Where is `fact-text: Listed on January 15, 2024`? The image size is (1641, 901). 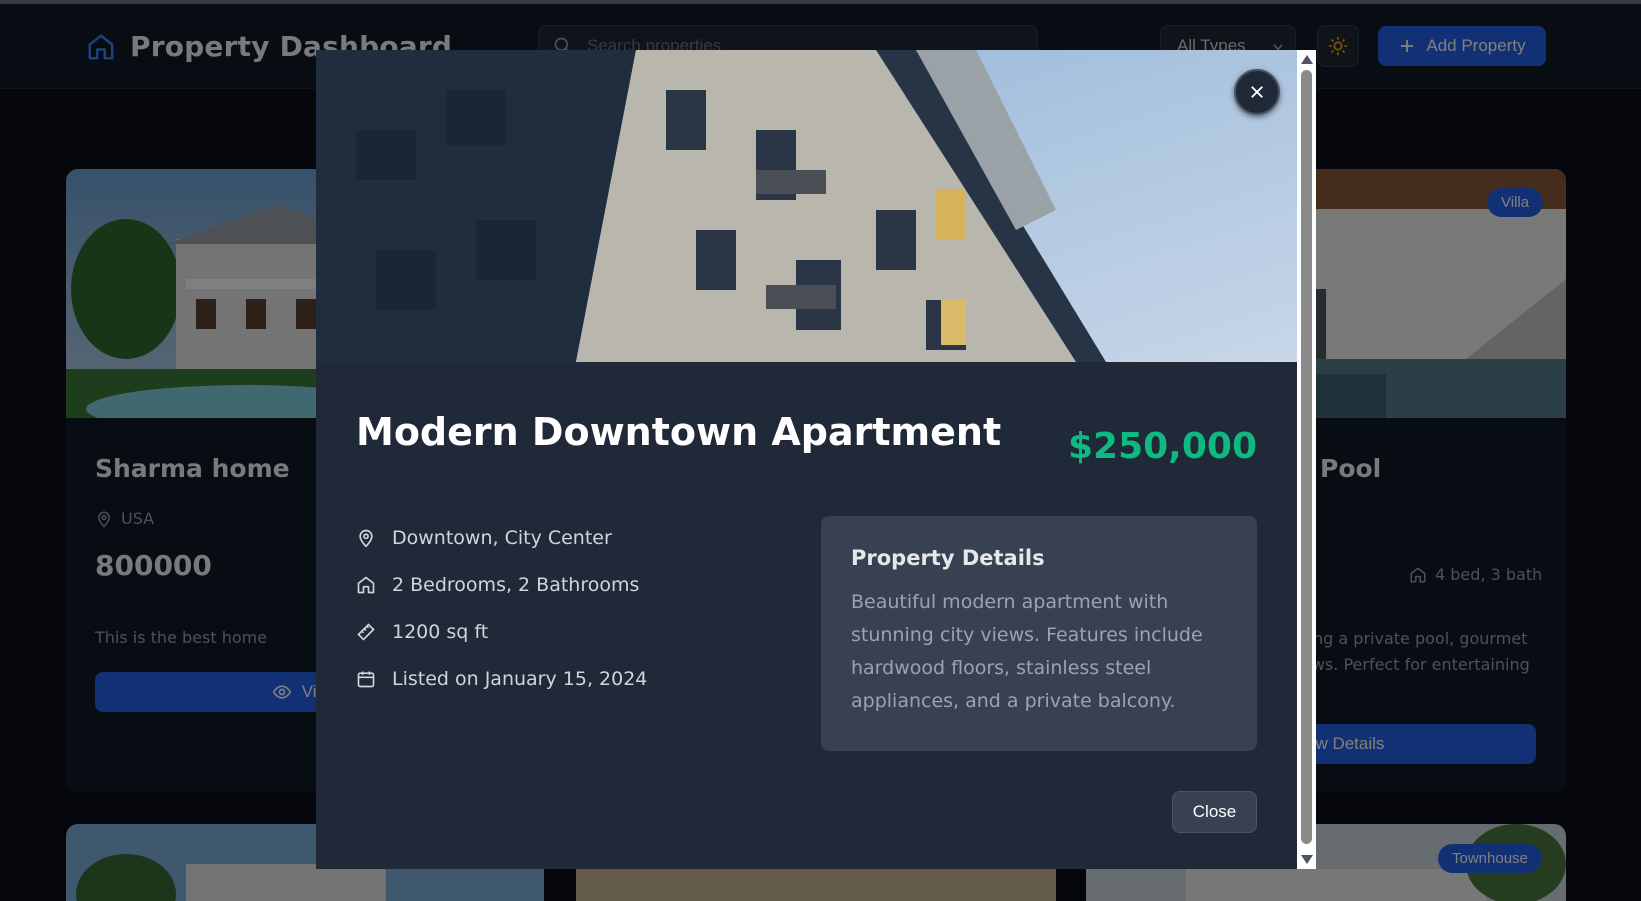 fact-text: Listed on January 15, 2024 is located at coordinates (520, 678).